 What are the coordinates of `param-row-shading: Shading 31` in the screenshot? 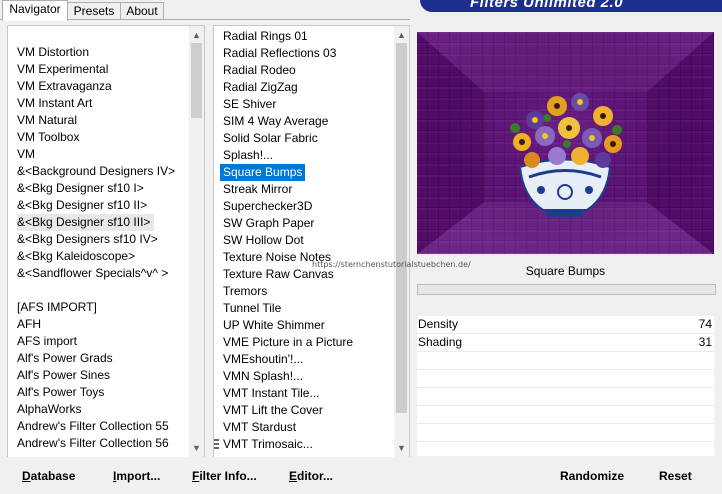 It's located at (565, 343).